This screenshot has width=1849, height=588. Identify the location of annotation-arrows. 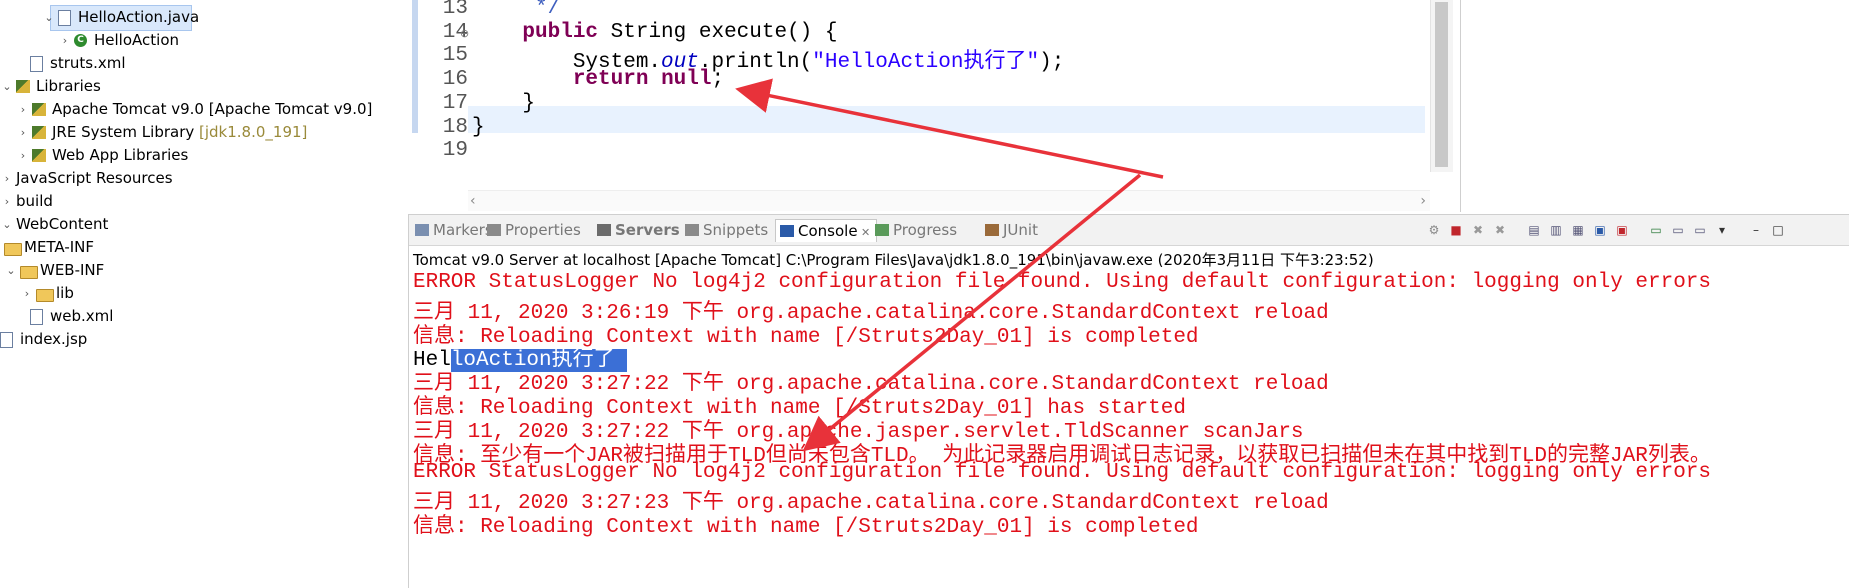
(949, 265).